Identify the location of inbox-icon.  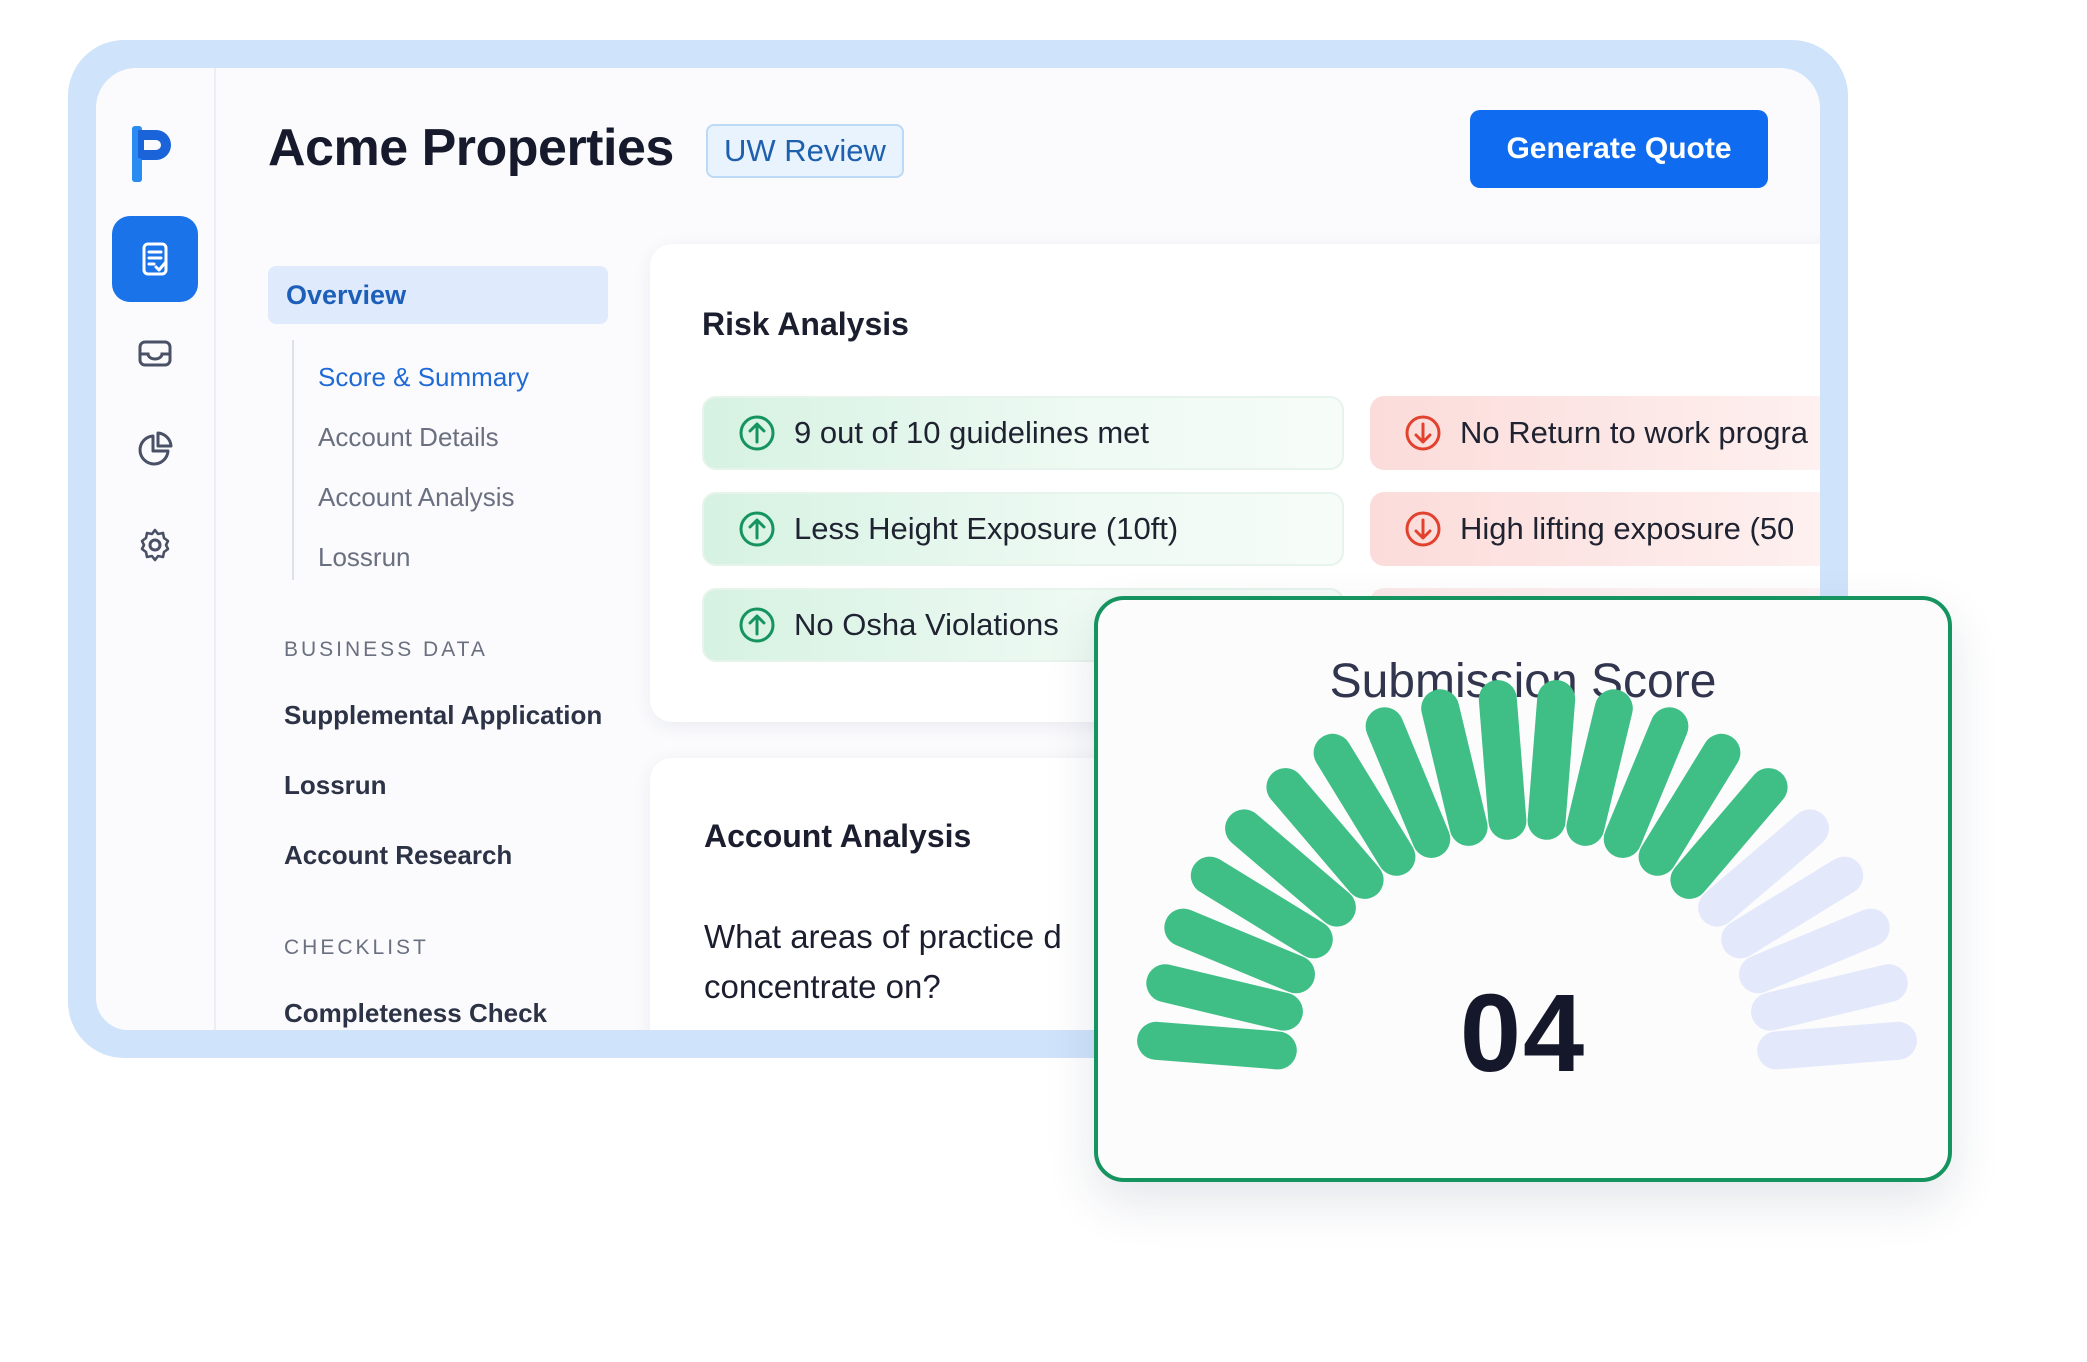
(155, 353).